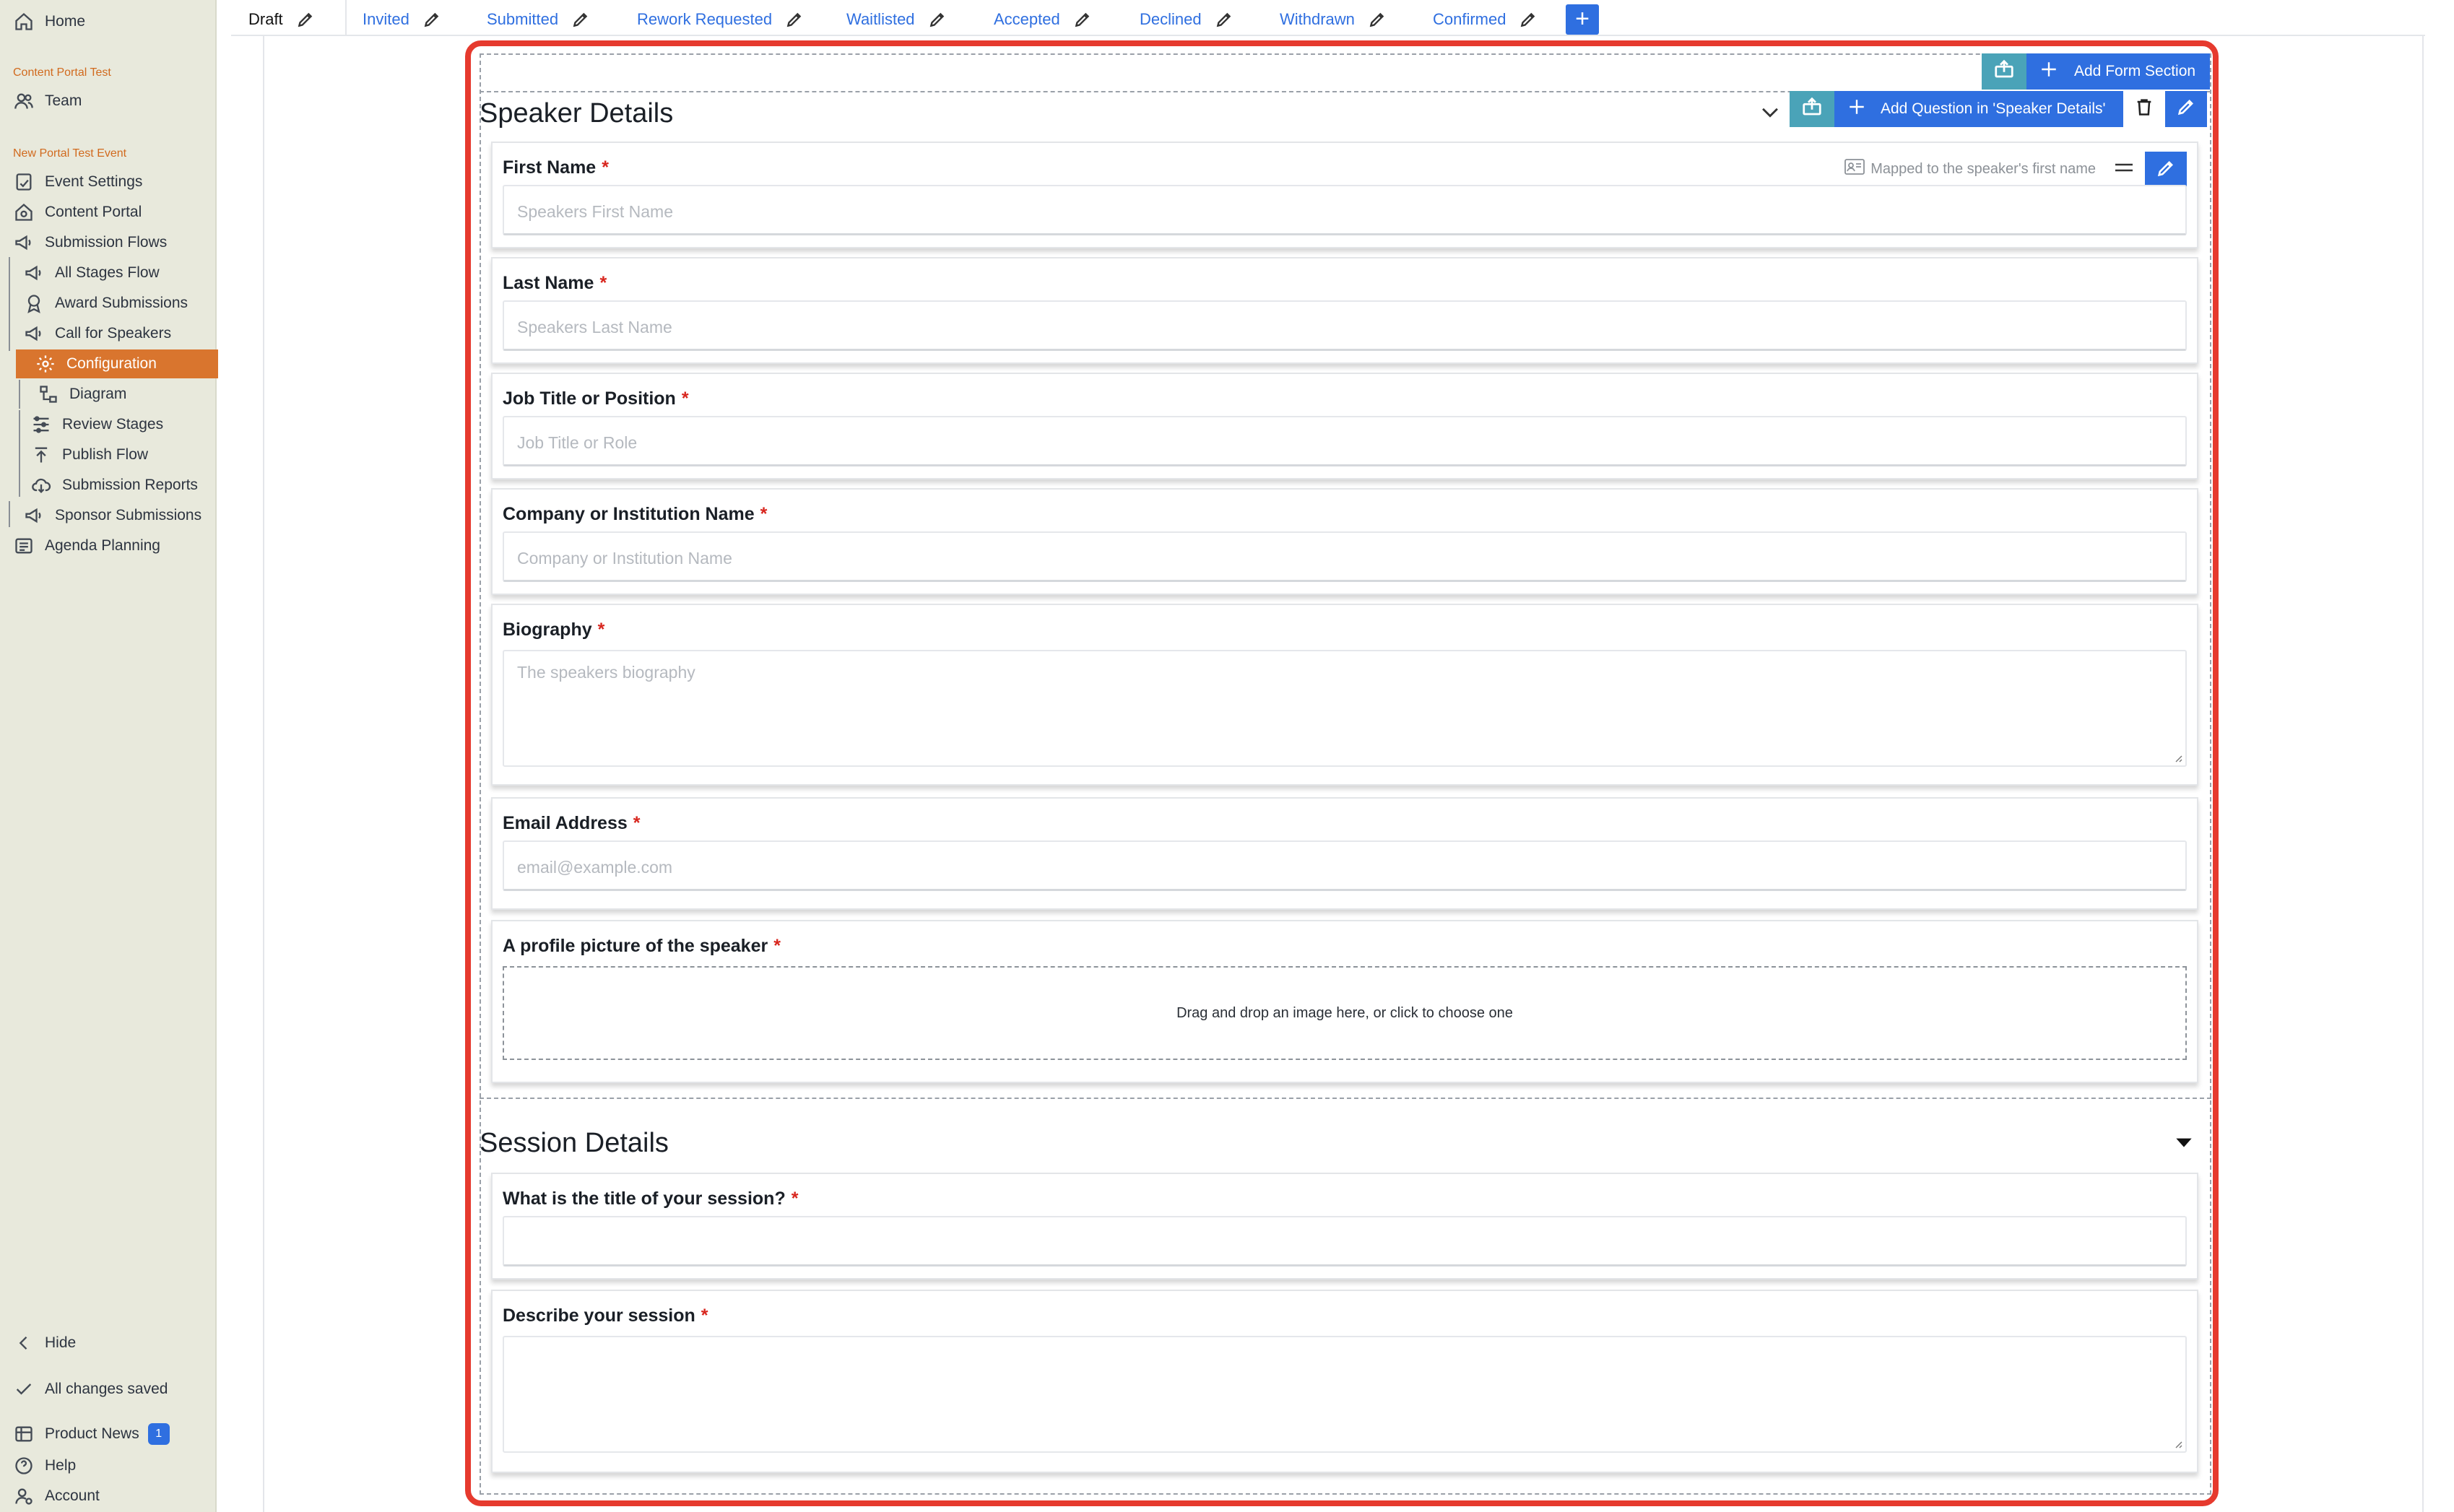 The height and width of the screenshot is (1512, 2454). Describe the element at coordinates (577, 113) in the screenshot. I see `section-title: Speaker Details` at that location.